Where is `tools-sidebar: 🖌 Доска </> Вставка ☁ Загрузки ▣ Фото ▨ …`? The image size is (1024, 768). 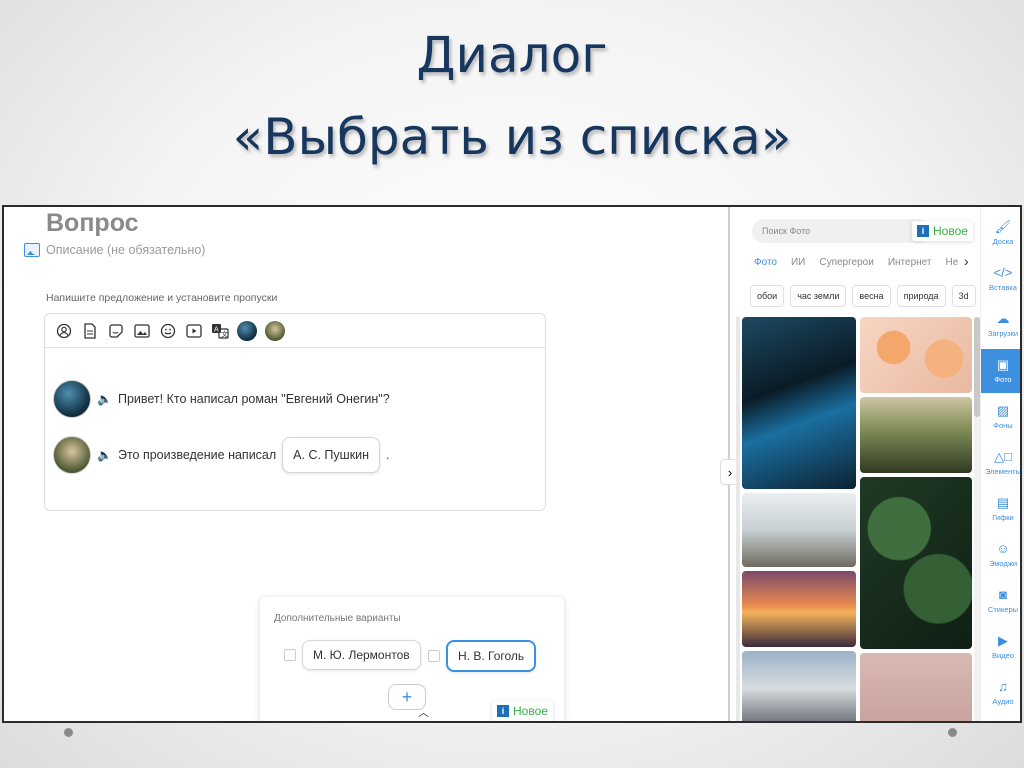
tools-sidebar: 🖌 Доска </> Вставка ☁ Загрузки ▣ Фото ▨ … is located at coordinates (1000, 464).